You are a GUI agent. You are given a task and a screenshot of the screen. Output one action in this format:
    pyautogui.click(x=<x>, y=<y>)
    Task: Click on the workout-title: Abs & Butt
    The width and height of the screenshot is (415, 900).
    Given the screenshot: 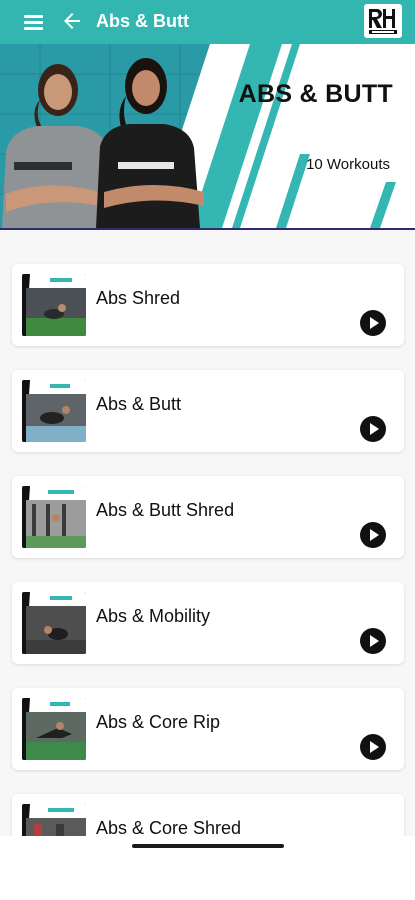 What is the action you would take?
    pyautogui.click(x=139, y=404)
    